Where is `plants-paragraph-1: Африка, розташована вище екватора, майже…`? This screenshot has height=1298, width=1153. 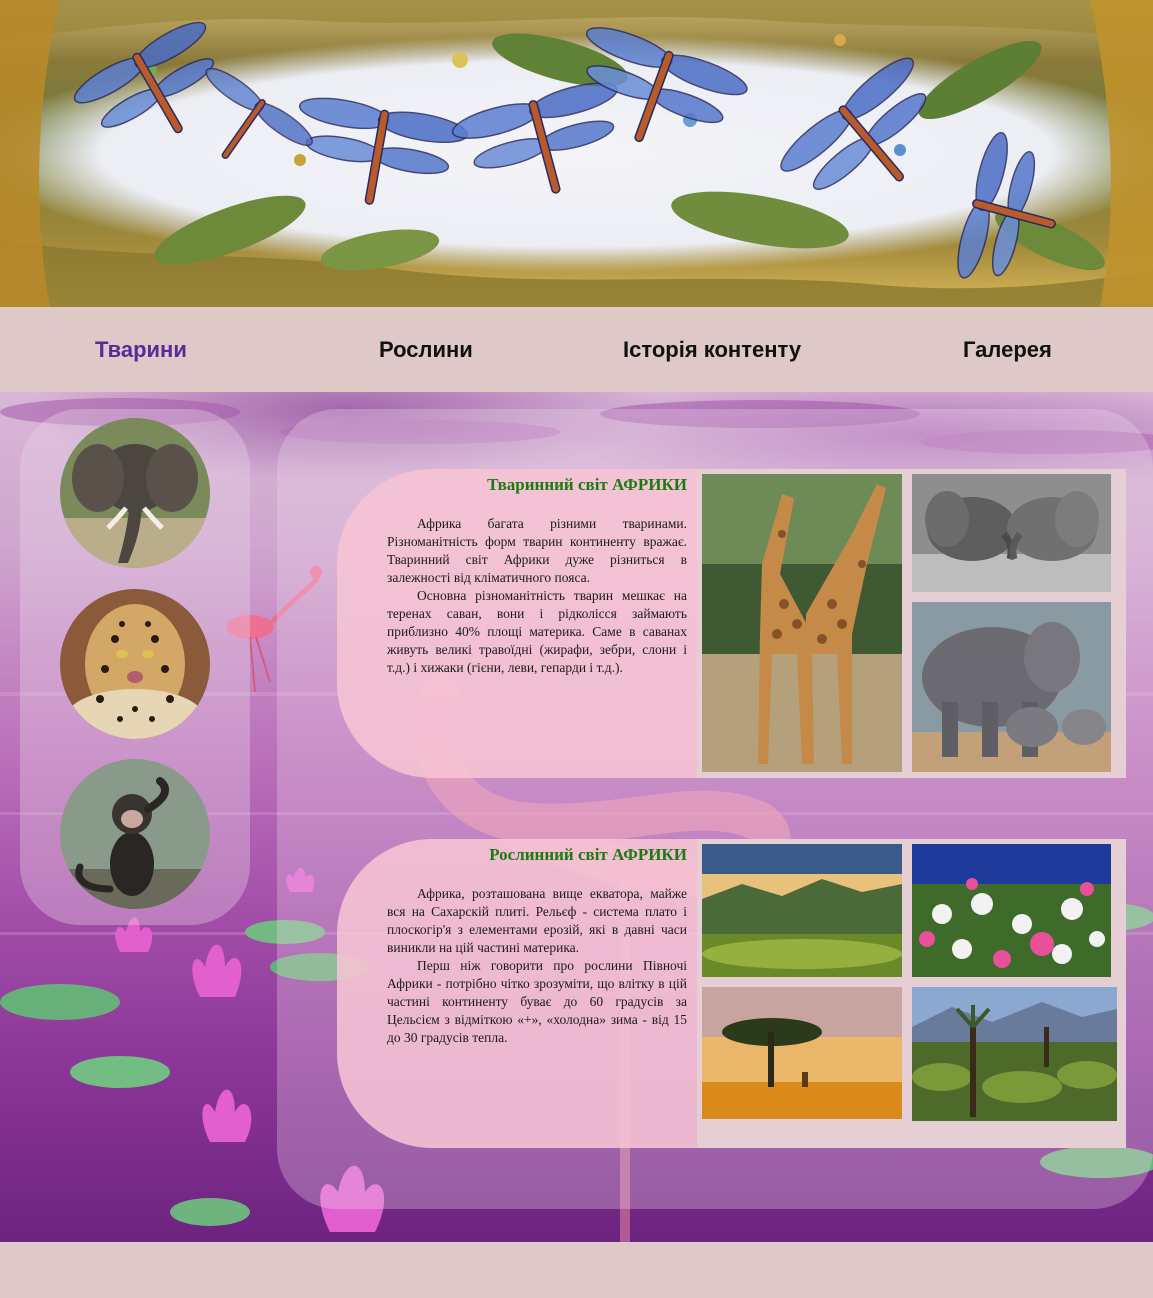 plants-paragraph-1: Африка, розташована вище екватора, майже… is located at coordinates (537, 920).